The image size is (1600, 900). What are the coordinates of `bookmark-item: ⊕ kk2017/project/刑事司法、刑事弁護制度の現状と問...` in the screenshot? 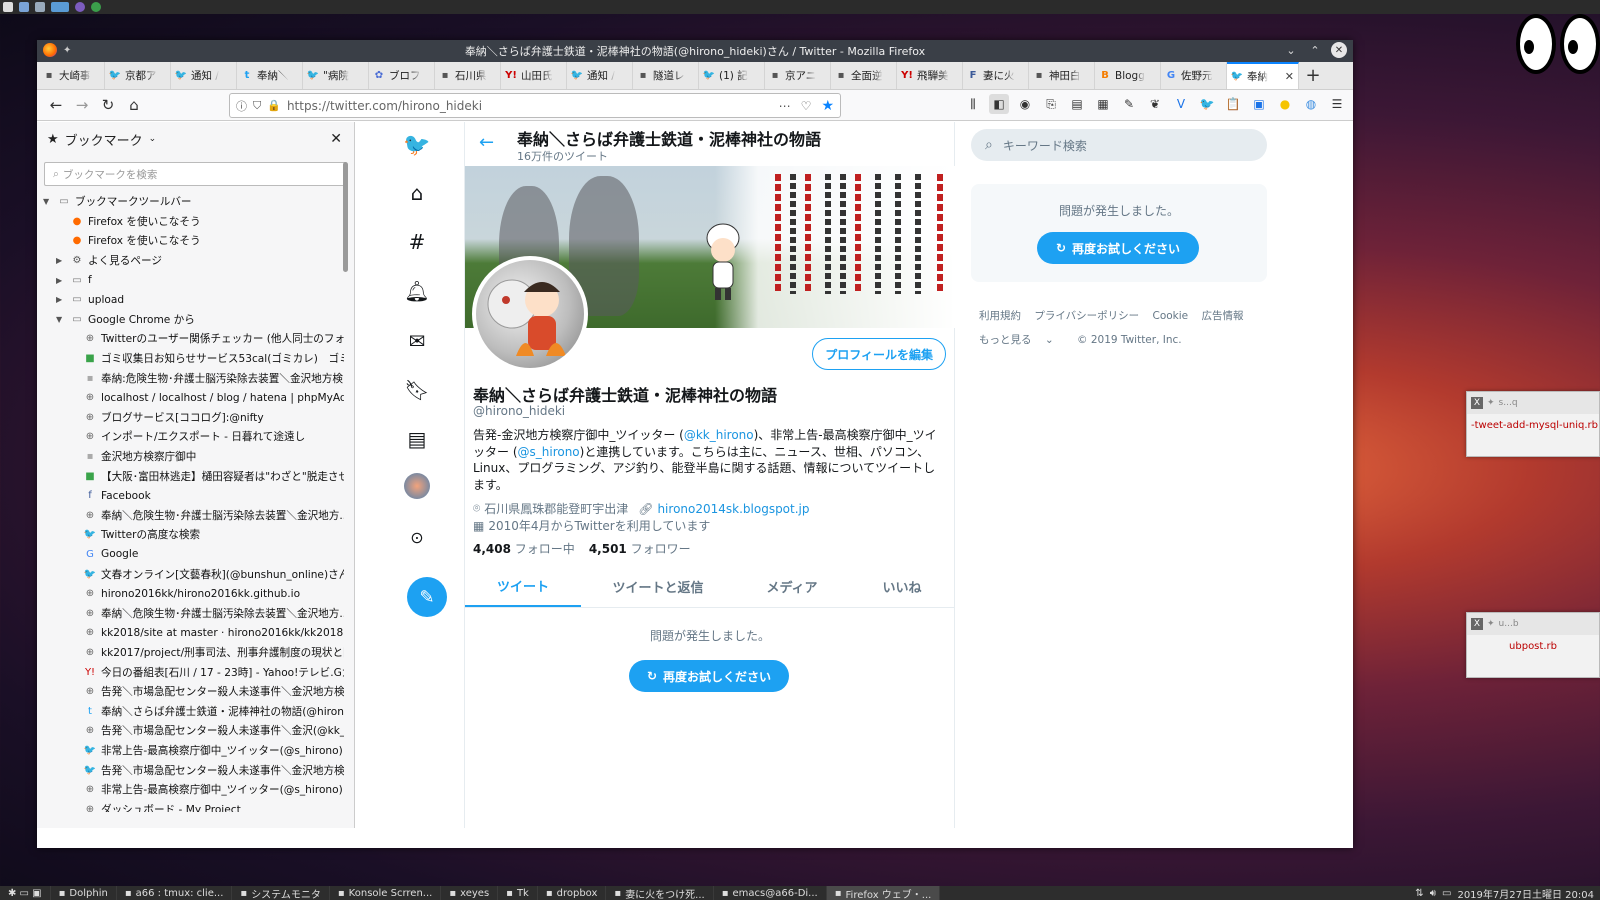 It's located at (190, 653).